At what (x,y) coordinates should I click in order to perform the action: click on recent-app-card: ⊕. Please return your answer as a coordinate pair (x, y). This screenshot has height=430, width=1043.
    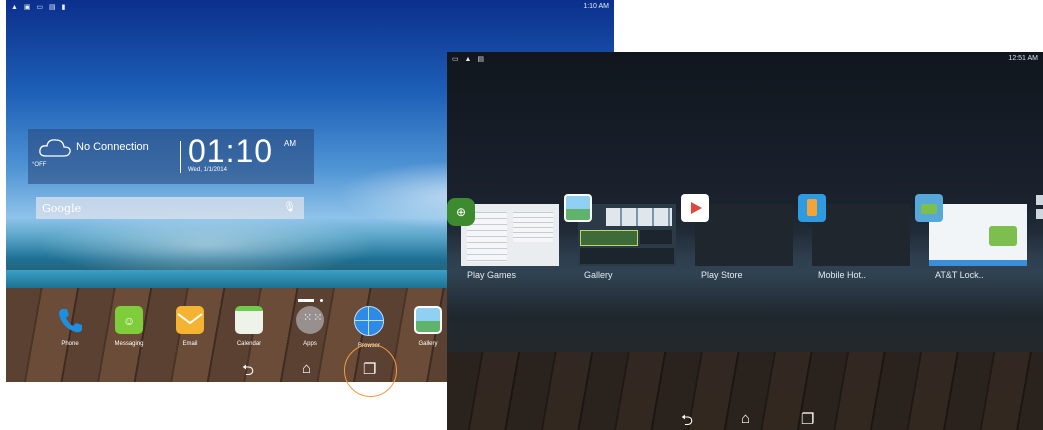
    Looking at the image, I should click on (503, 232).